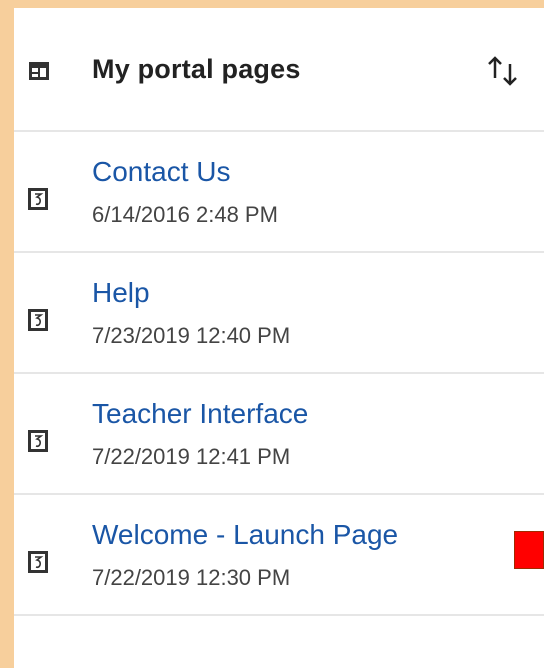  I want to click on page-link: Help, so click(121, 293).